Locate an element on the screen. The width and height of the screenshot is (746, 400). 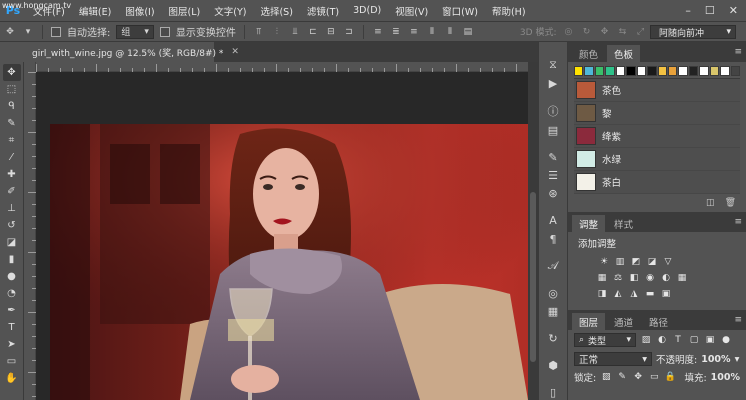
gradient-map-icon: ▬ is located at coordinates (650, 294).